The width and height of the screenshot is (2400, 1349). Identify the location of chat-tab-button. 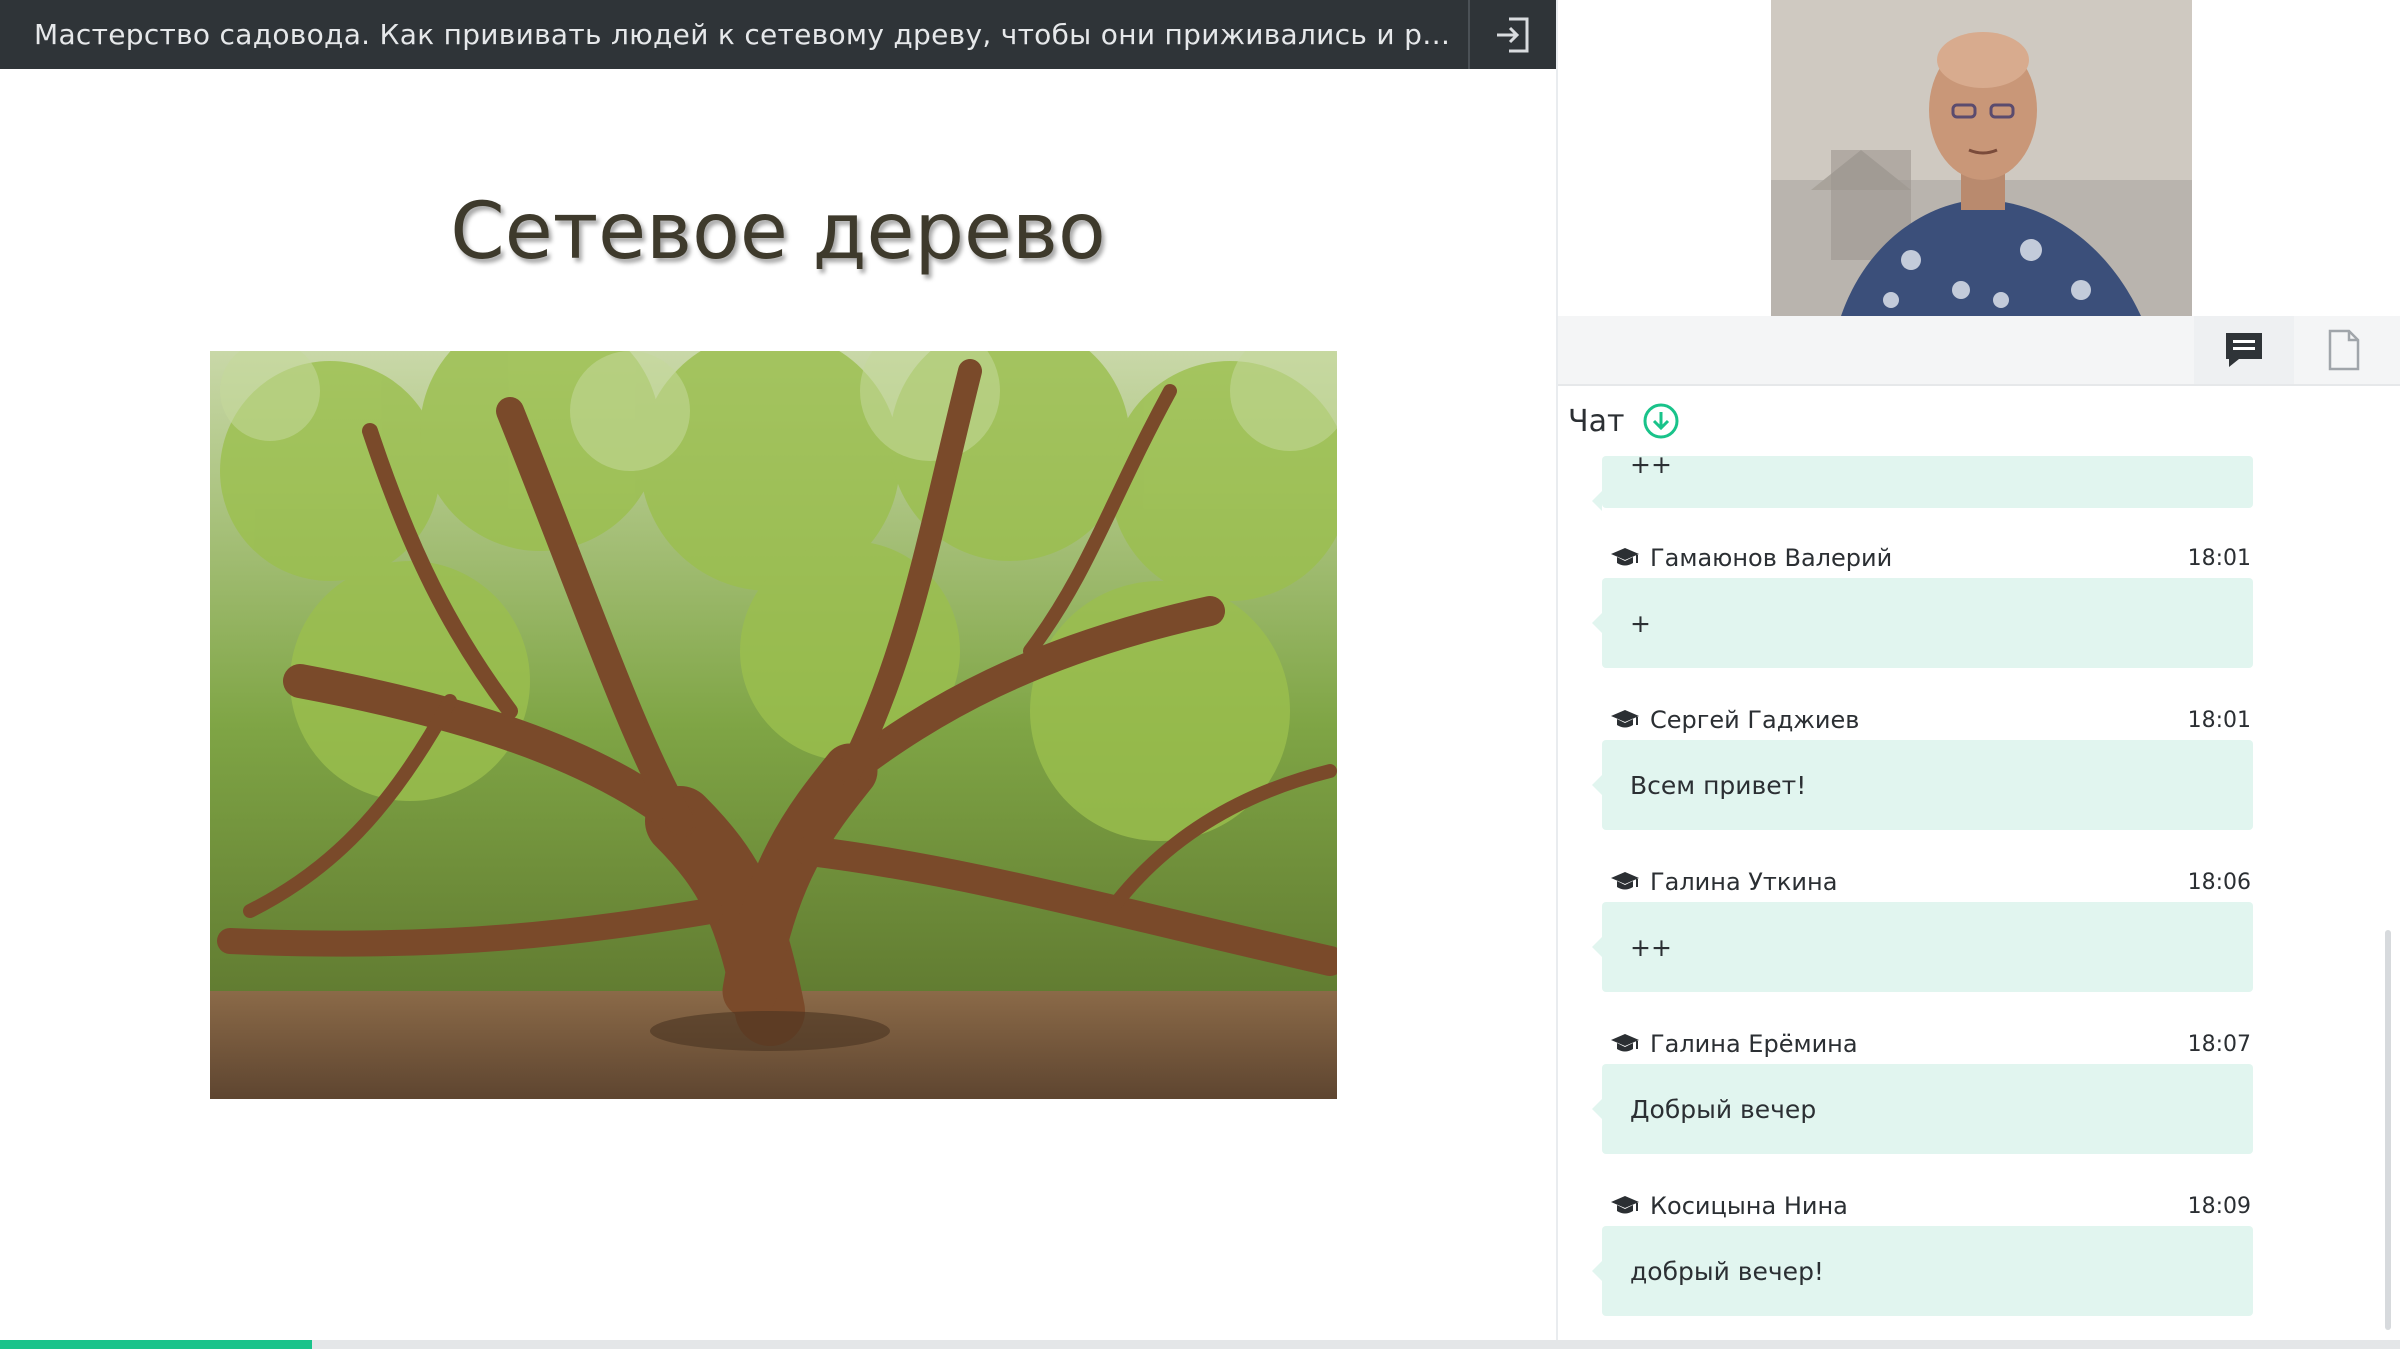
(2244, 350).